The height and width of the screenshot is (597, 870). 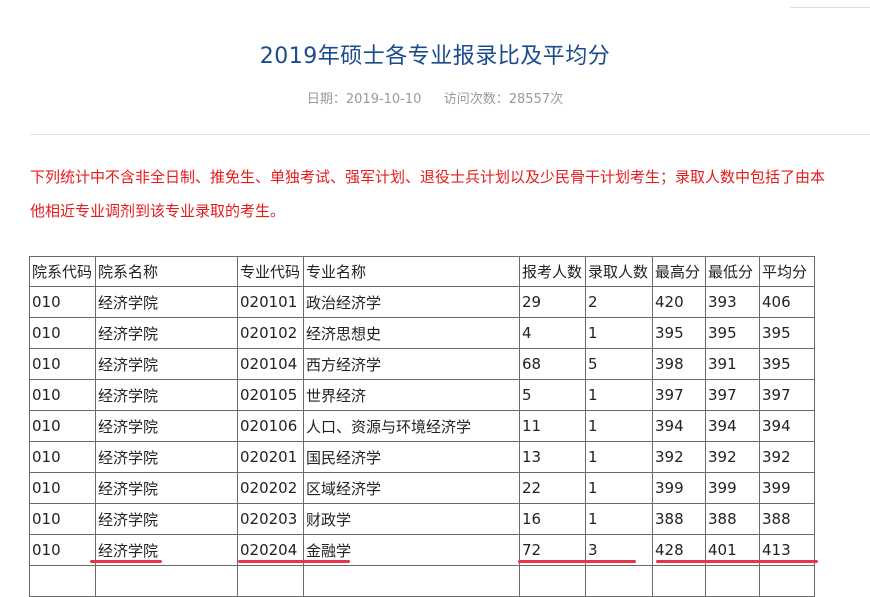 What do you see at coordinates (787, 457) in the screenshot?
I see `cell-avg-score: 392` at bounding box center [787, 457].